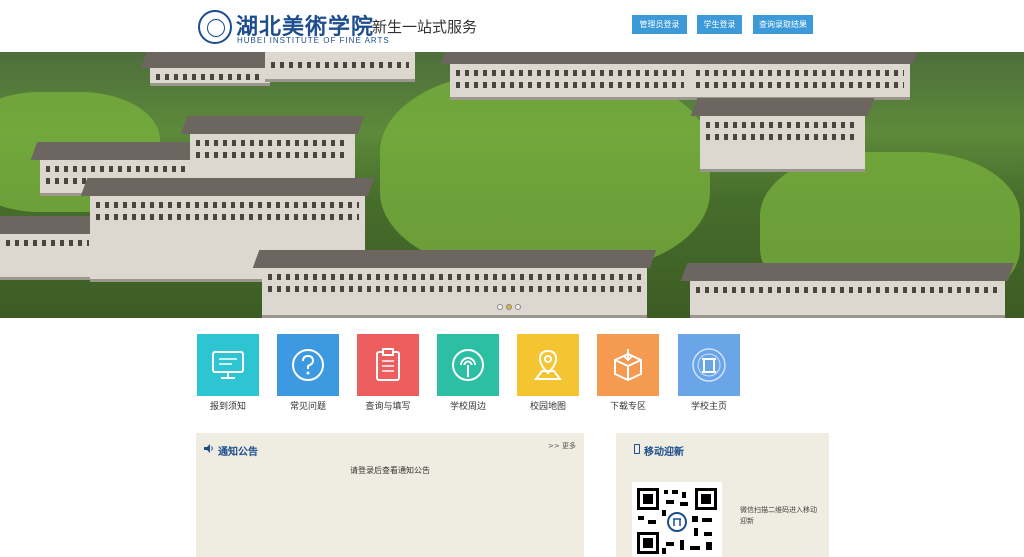 The width and height of the screenshot is (1024, 557). What do you see at coordinates (659, 24) in the screenshot?
I see `admin-login-button: 管理员登录` at bounding box center [659, 24].